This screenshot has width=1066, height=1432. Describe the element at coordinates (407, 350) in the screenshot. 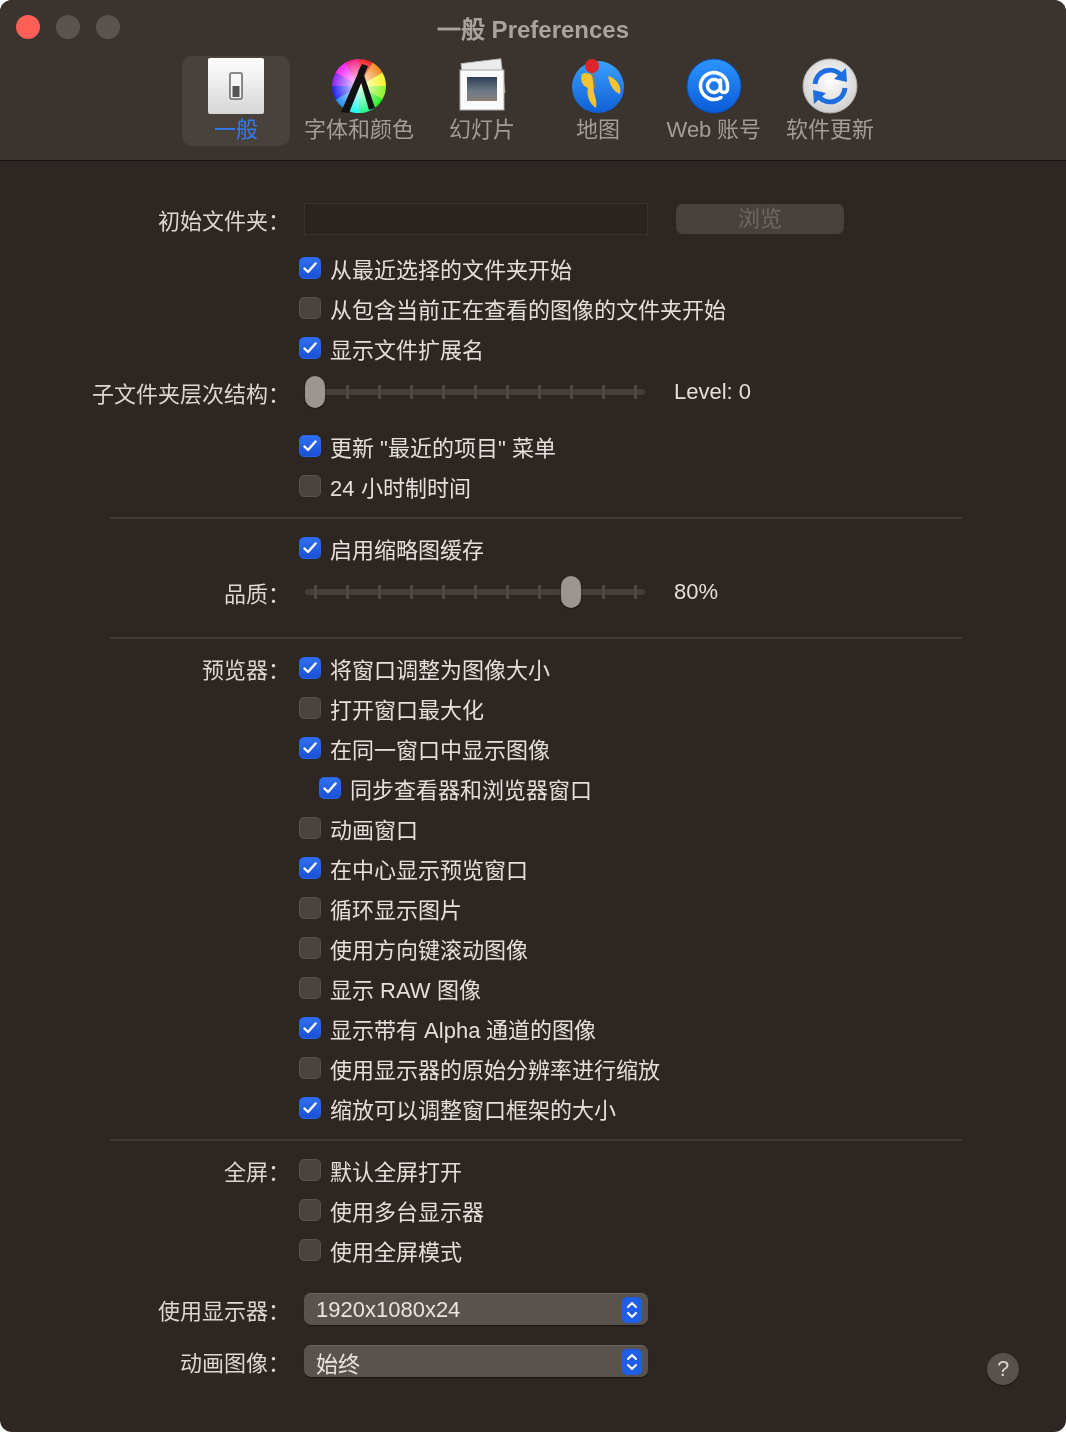

I see `checkbox-label: 显示文件扩展名` at that location.